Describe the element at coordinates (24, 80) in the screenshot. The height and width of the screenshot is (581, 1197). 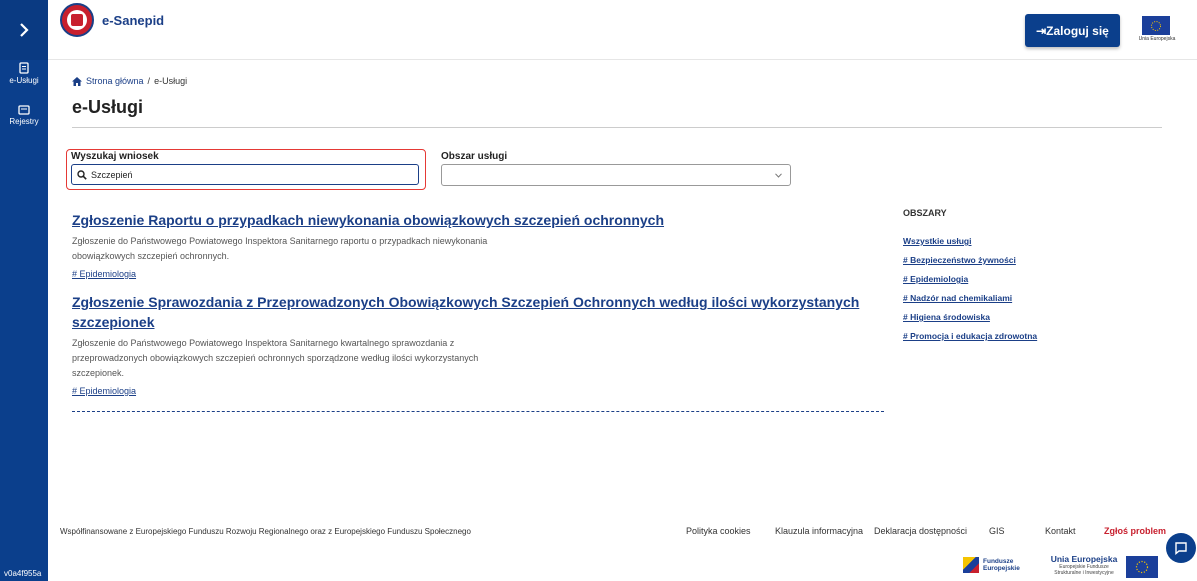
I see `sidebar-item-label: e-Usługi` at that location.